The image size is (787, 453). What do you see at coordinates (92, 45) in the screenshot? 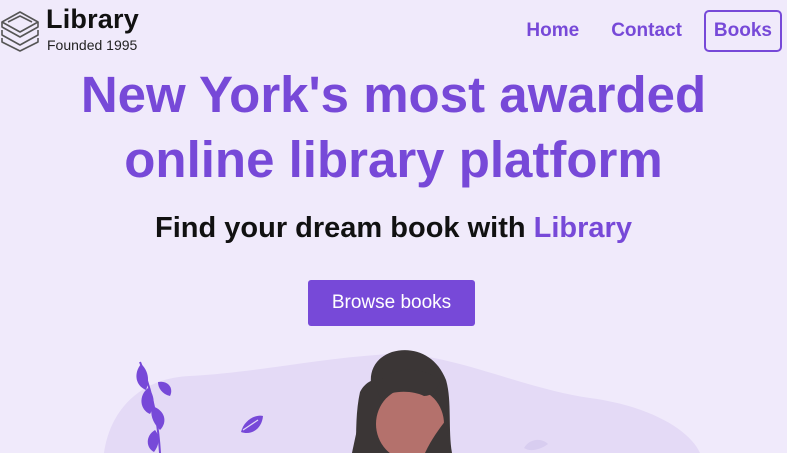
I see `logo-subtitle: Founded 1995` at bounding box center [92, 45].